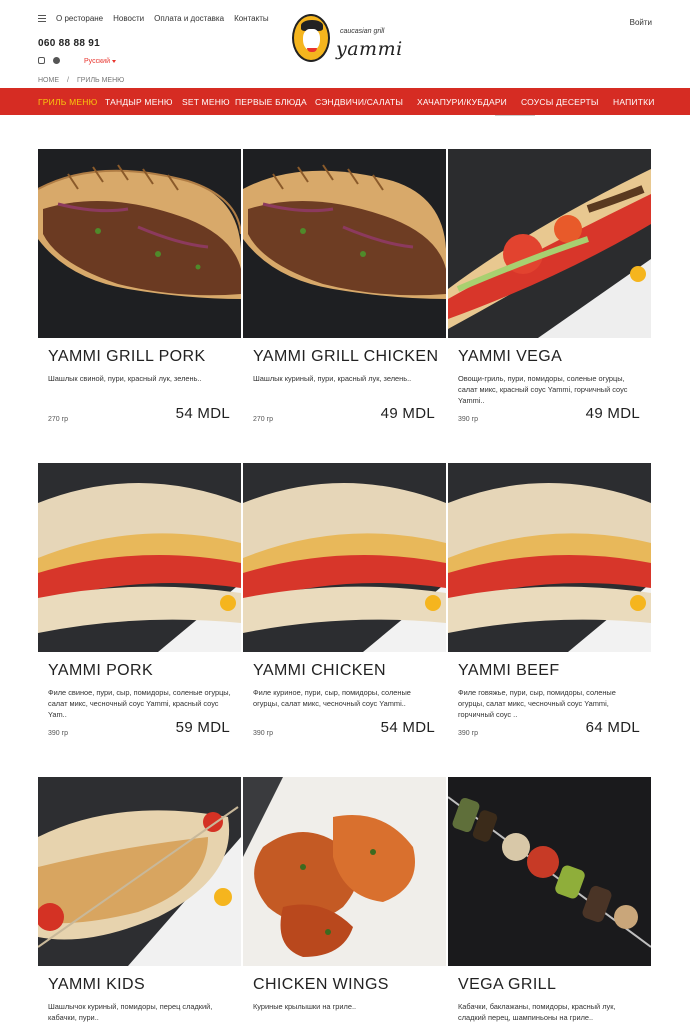 This screenshot has width=690, height=1034. Describe the element at coordinates (42, 18) in the screenshot. I see `hamburger-menu-icon` at that location.